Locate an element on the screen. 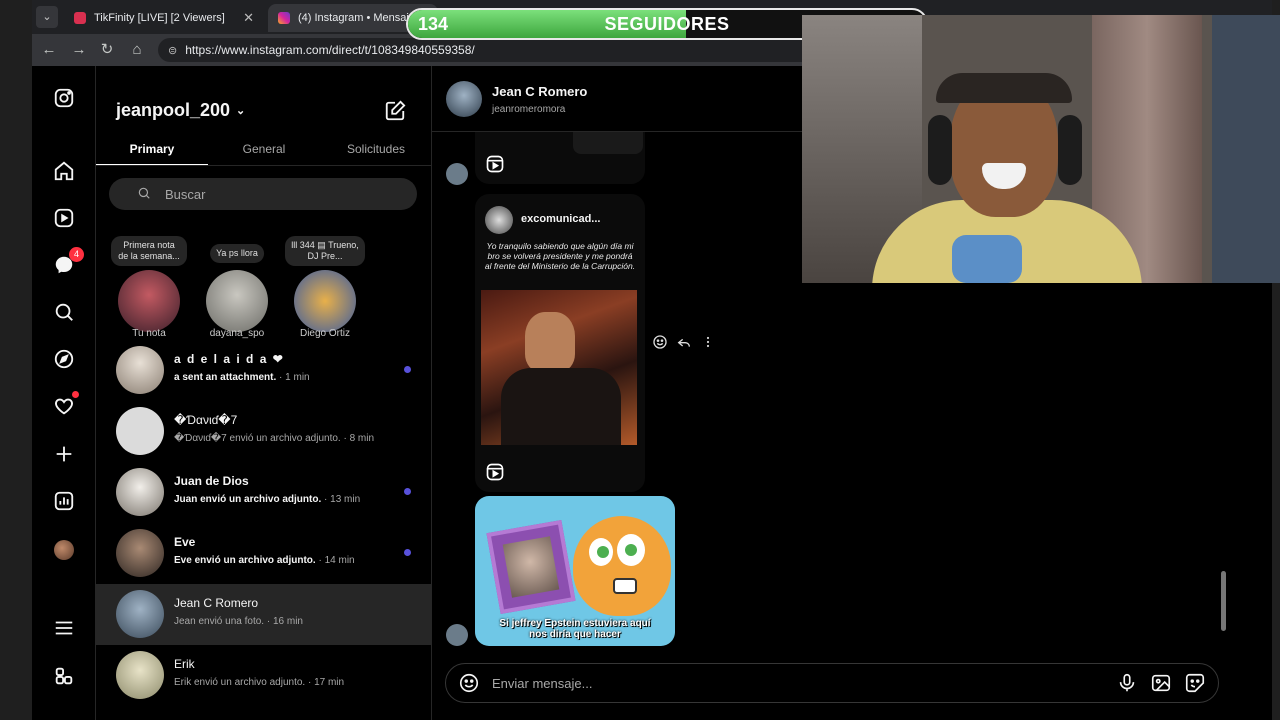 This screenshot has width=1280, height=720. tab-primary: Primary is located at coordinates (152, 150).